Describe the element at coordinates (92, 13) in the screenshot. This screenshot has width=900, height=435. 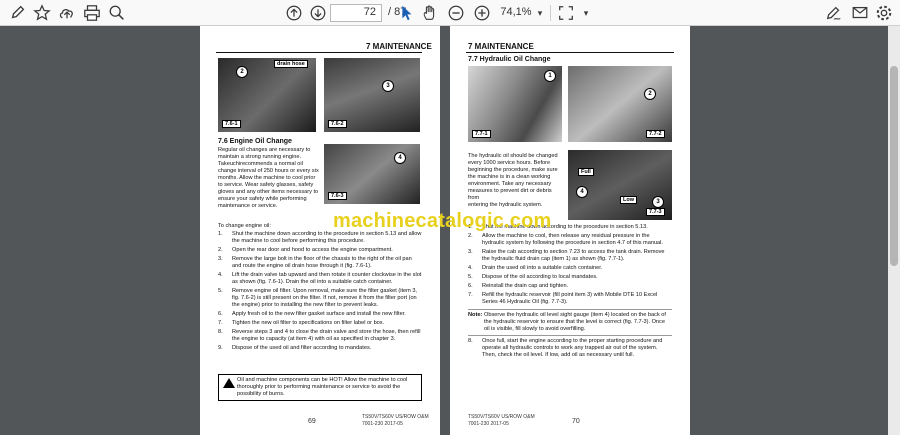
I see `print-icon` at that location.